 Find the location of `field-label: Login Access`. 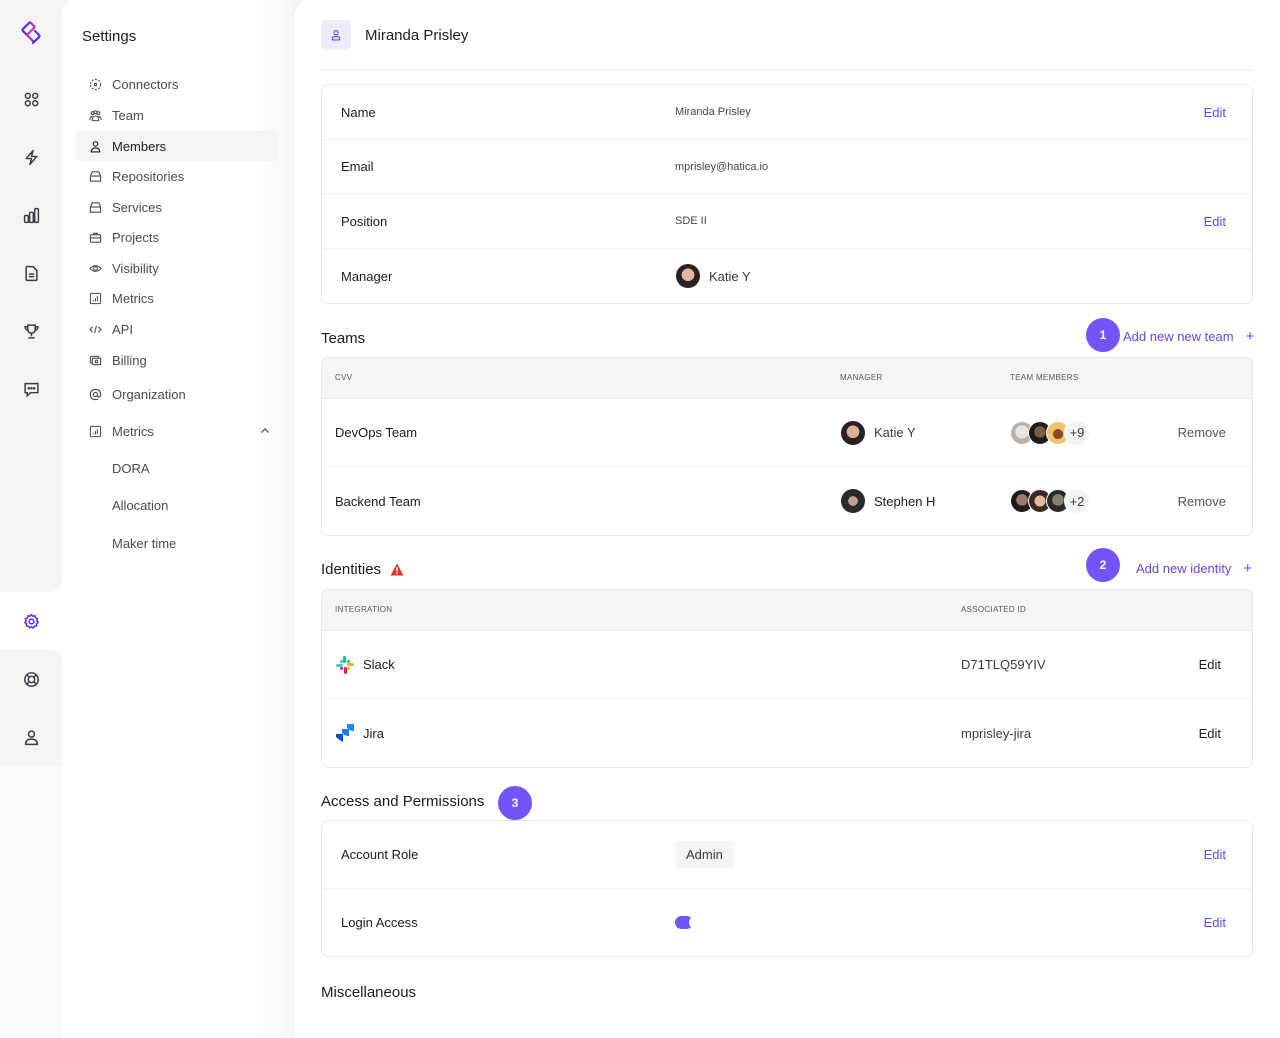

field-label: Login Access is located at coordinates (379, 922).